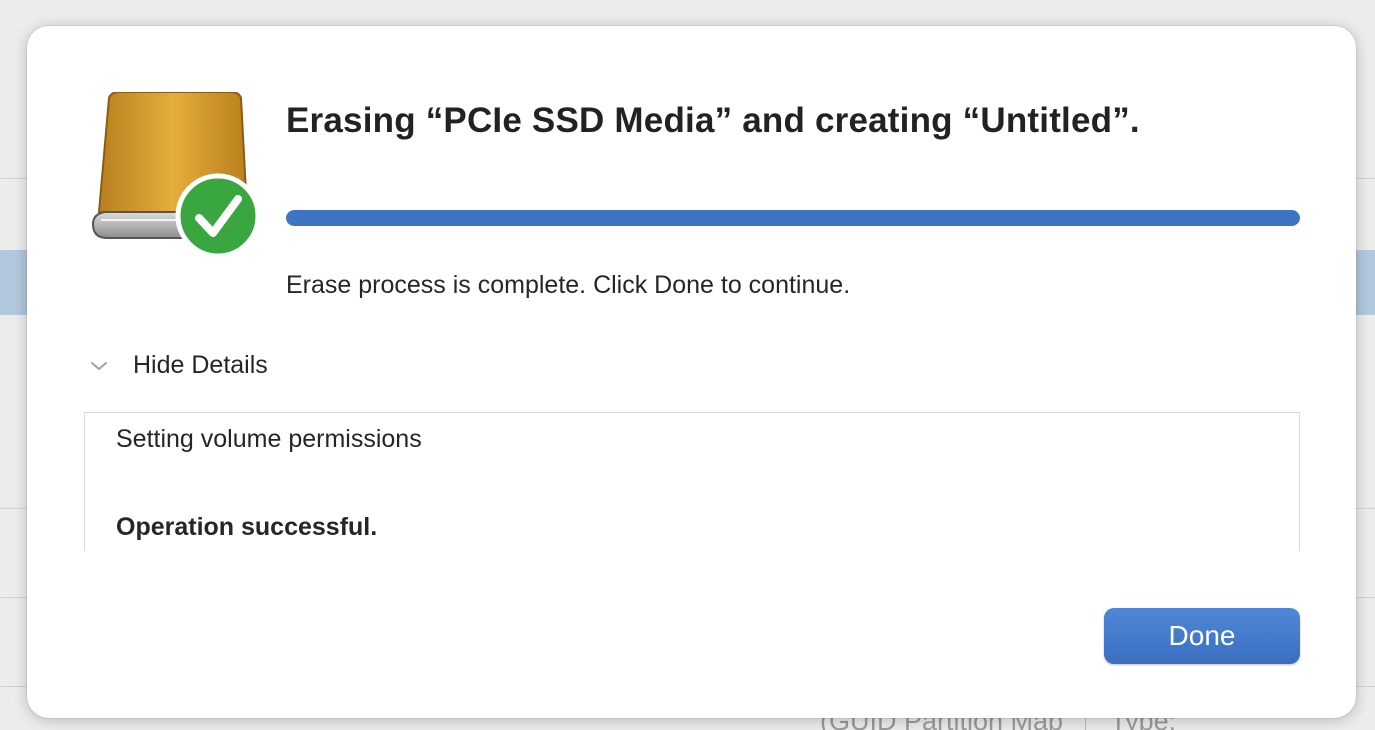 Image resolution: width=1375 pixels, height=730 pixels. What do you see at coordinates (218, 216) in the screenshot?
I see `checkmark-badge-icon` at bounding box center [218, 216].